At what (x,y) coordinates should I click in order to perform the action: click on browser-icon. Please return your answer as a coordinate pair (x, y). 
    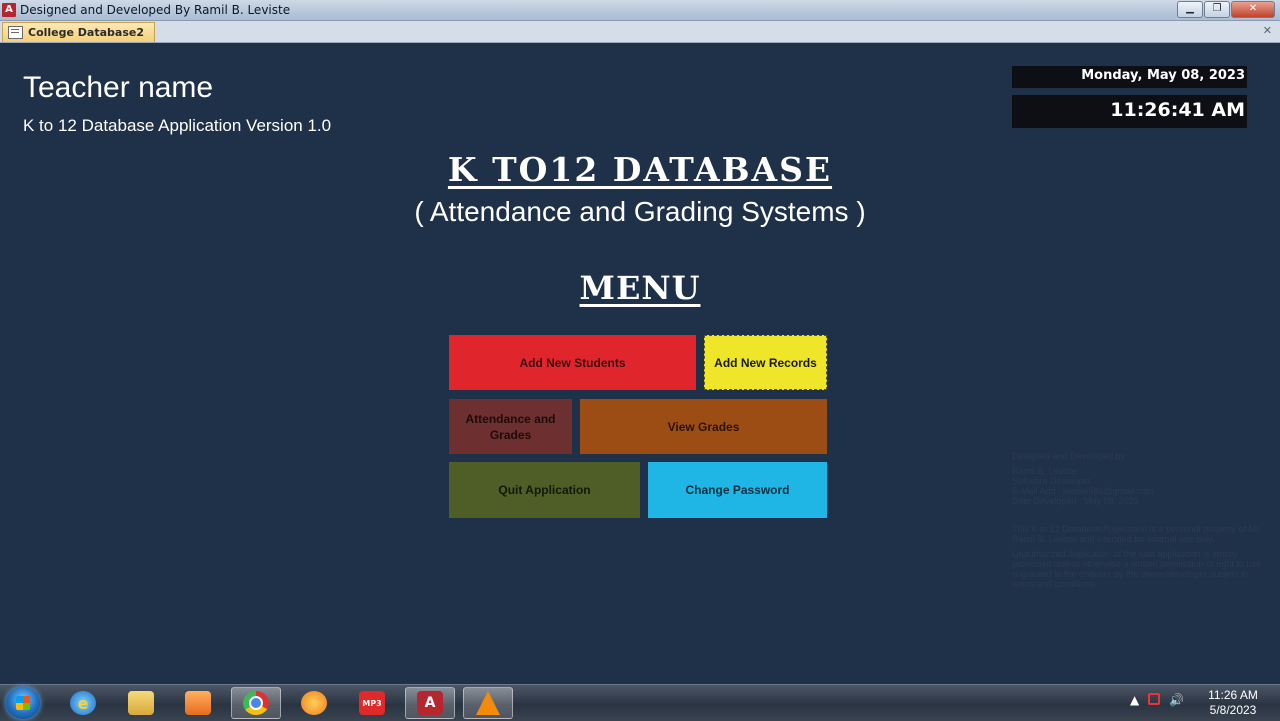
    Looking at the image, I should click on (314, 703).